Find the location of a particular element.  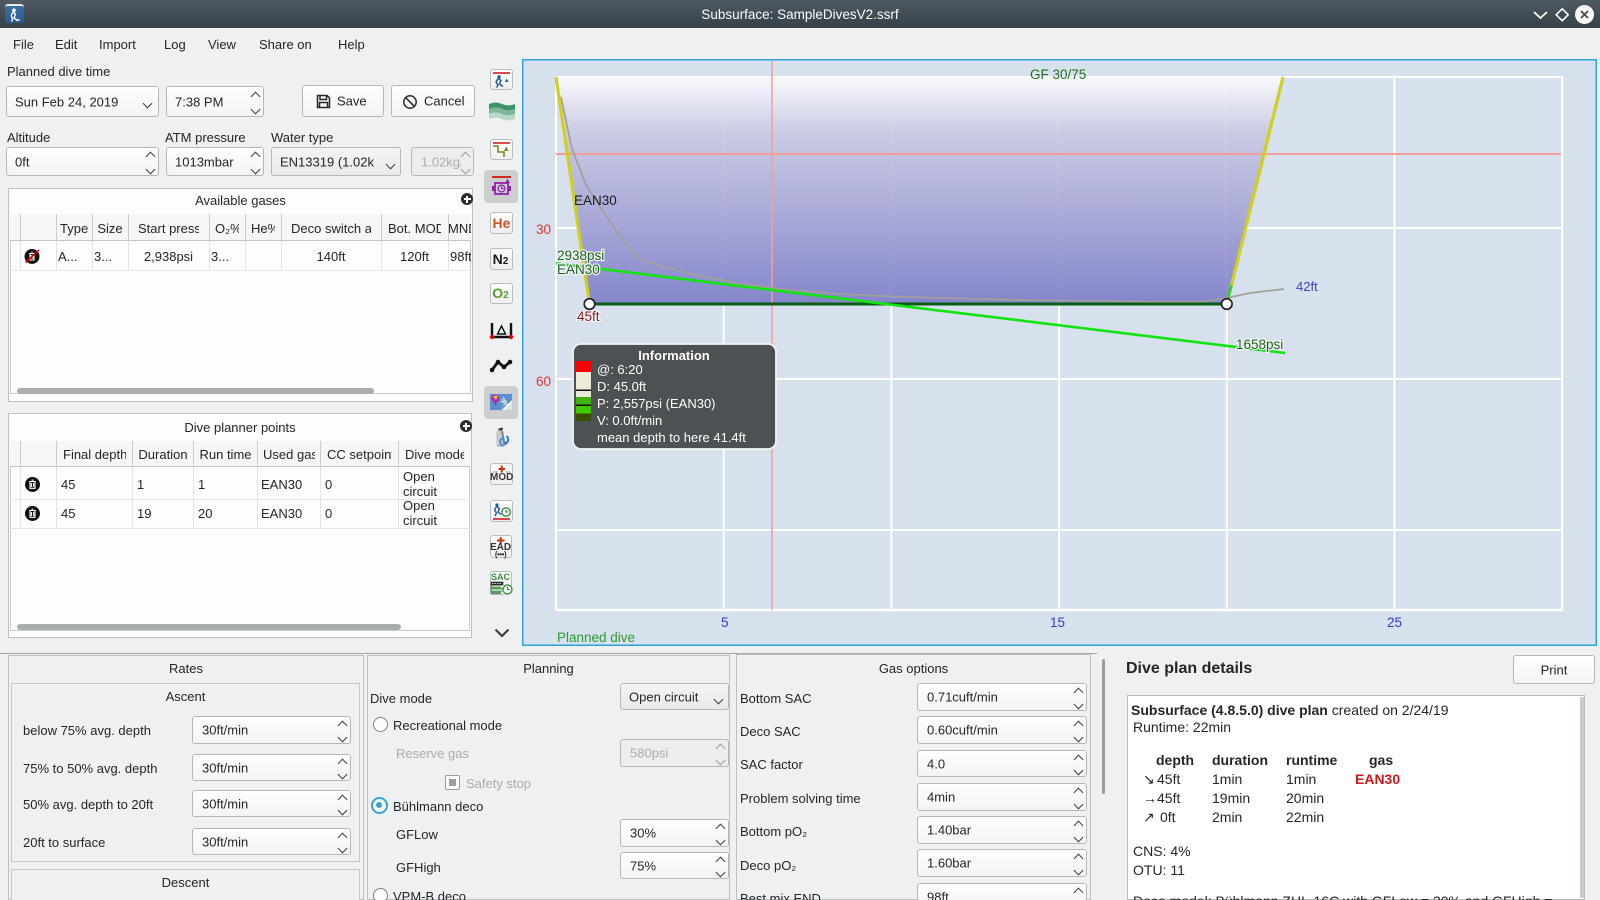

svg-text: Planned dive is located at coordinates (596, 637).